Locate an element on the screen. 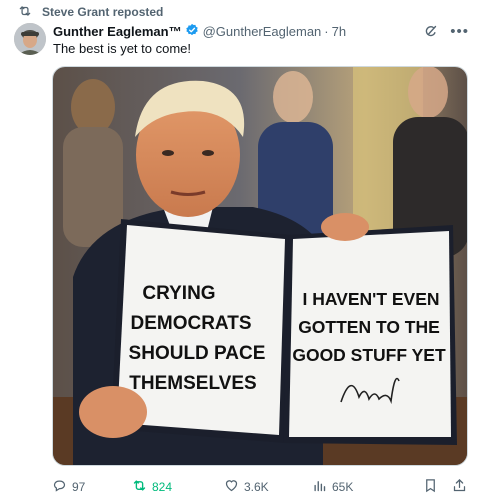  left-sign-line-1: CRYING is located at coordinates (178, 293).